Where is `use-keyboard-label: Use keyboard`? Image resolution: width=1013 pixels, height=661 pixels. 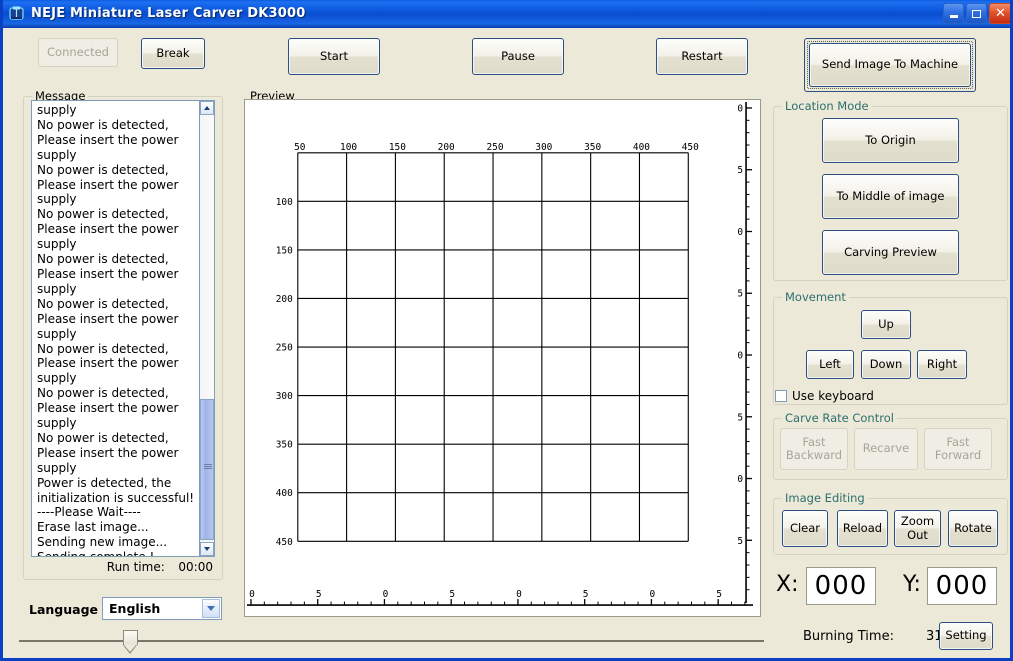 use-keyboard-label: Use keyboard is located at coordinates (833, 396).